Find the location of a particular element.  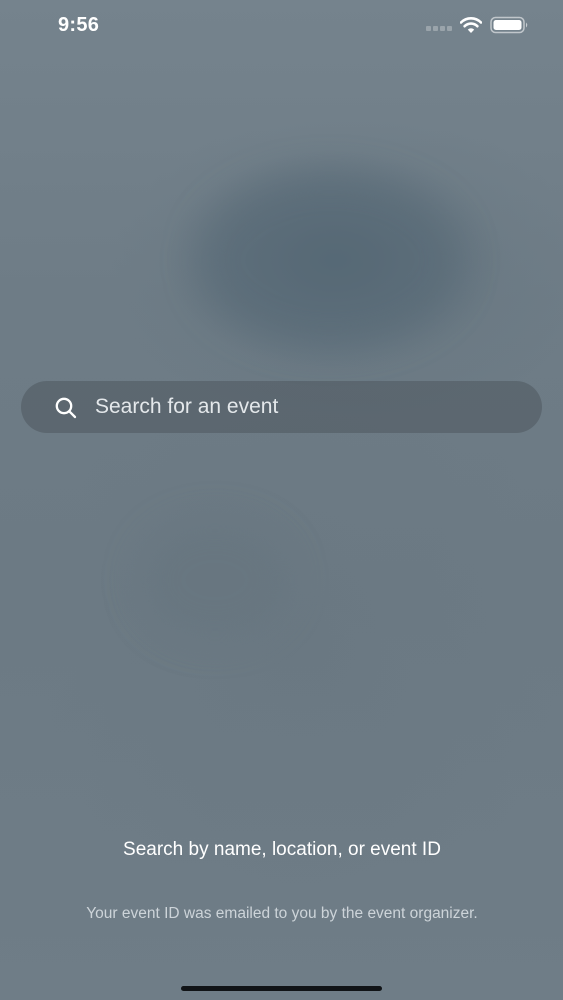

status-time: 9:56 is located at coordinates (79, 25).